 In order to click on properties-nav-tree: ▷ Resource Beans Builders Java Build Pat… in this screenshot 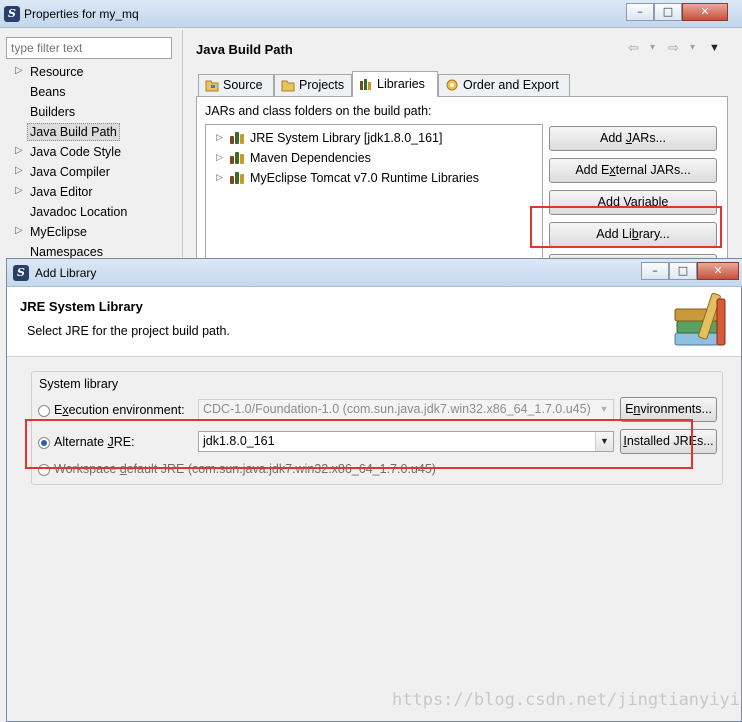, I will do `click(91, 163)`.